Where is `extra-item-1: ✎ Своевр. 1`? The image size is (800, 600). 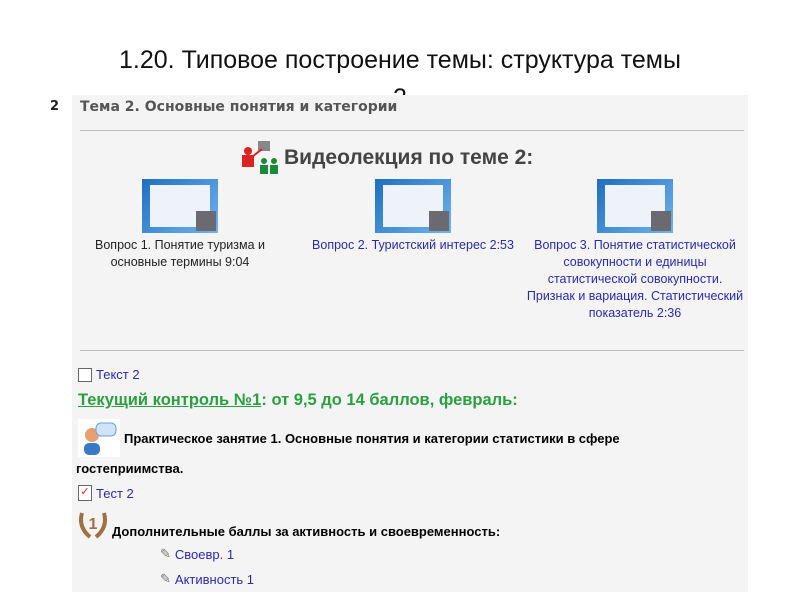 extra-item-1: ✎ Своевр. 1 is located at coordinates (197, 554).